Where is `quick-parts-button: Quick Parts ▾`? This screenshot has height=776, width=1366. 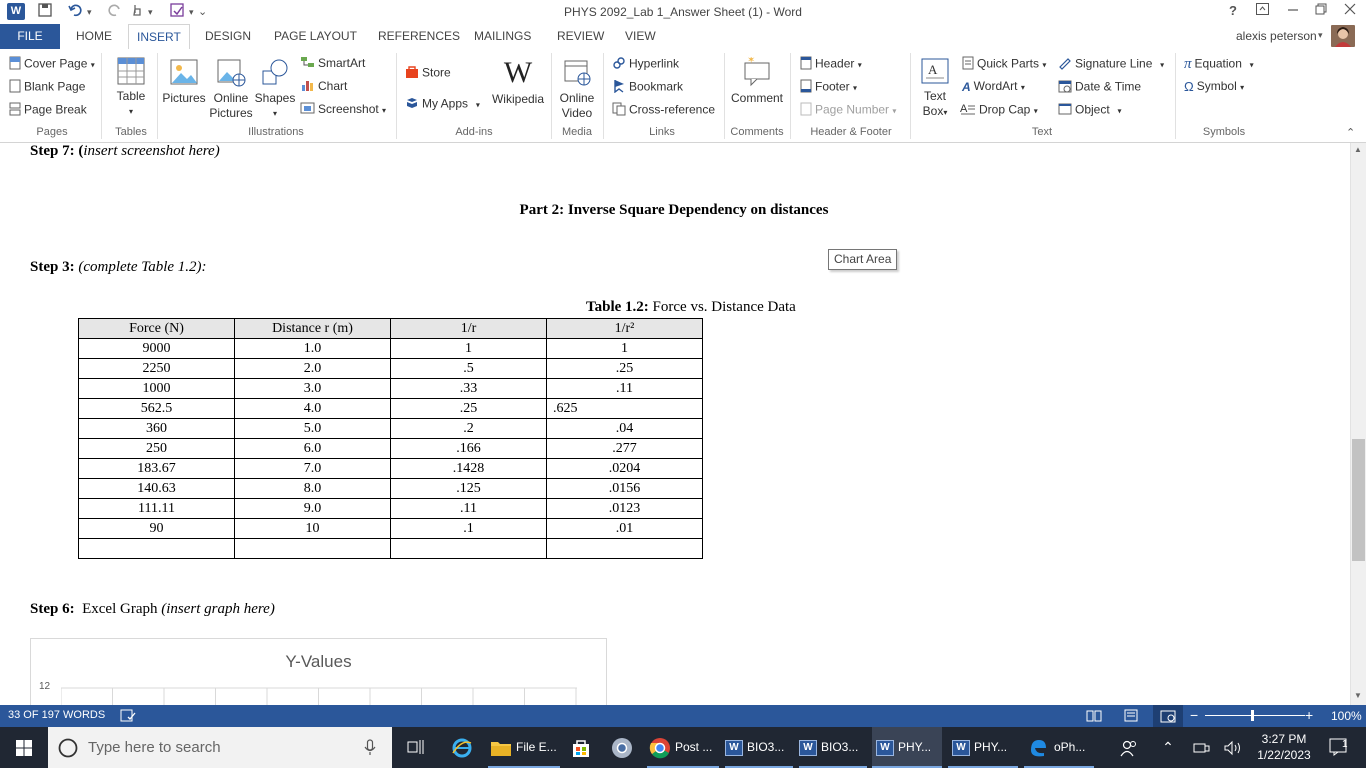
quick-parts-button: Quick Parts ▾ is located at coordinates (1004, 64).